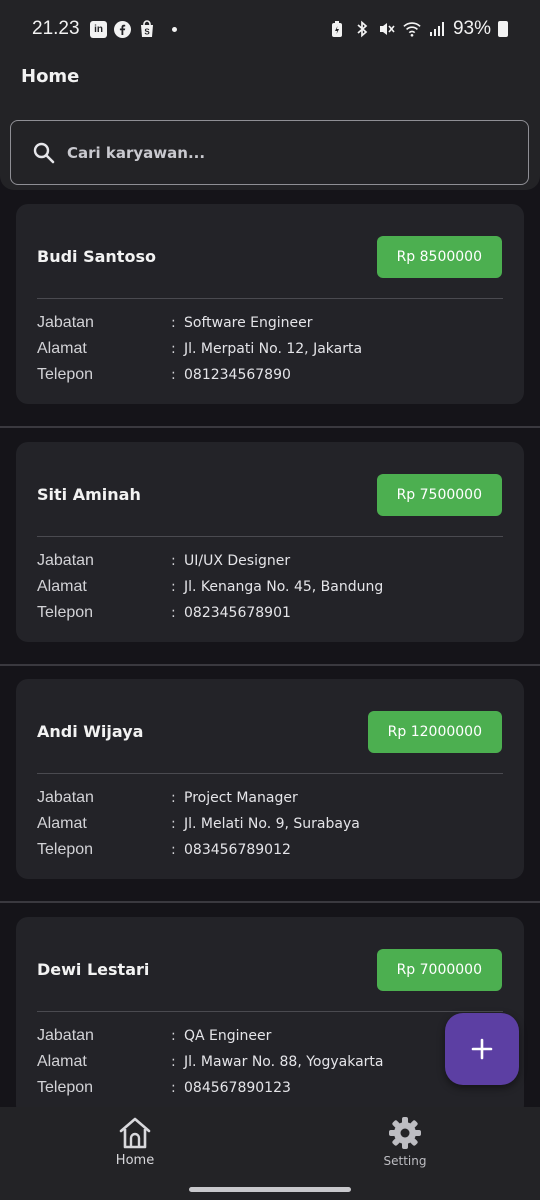 The image size is (540, 1200). I want to click on info-value-alamat: Jl. Kenanga No. 45, Bandung, so click(284, 586).